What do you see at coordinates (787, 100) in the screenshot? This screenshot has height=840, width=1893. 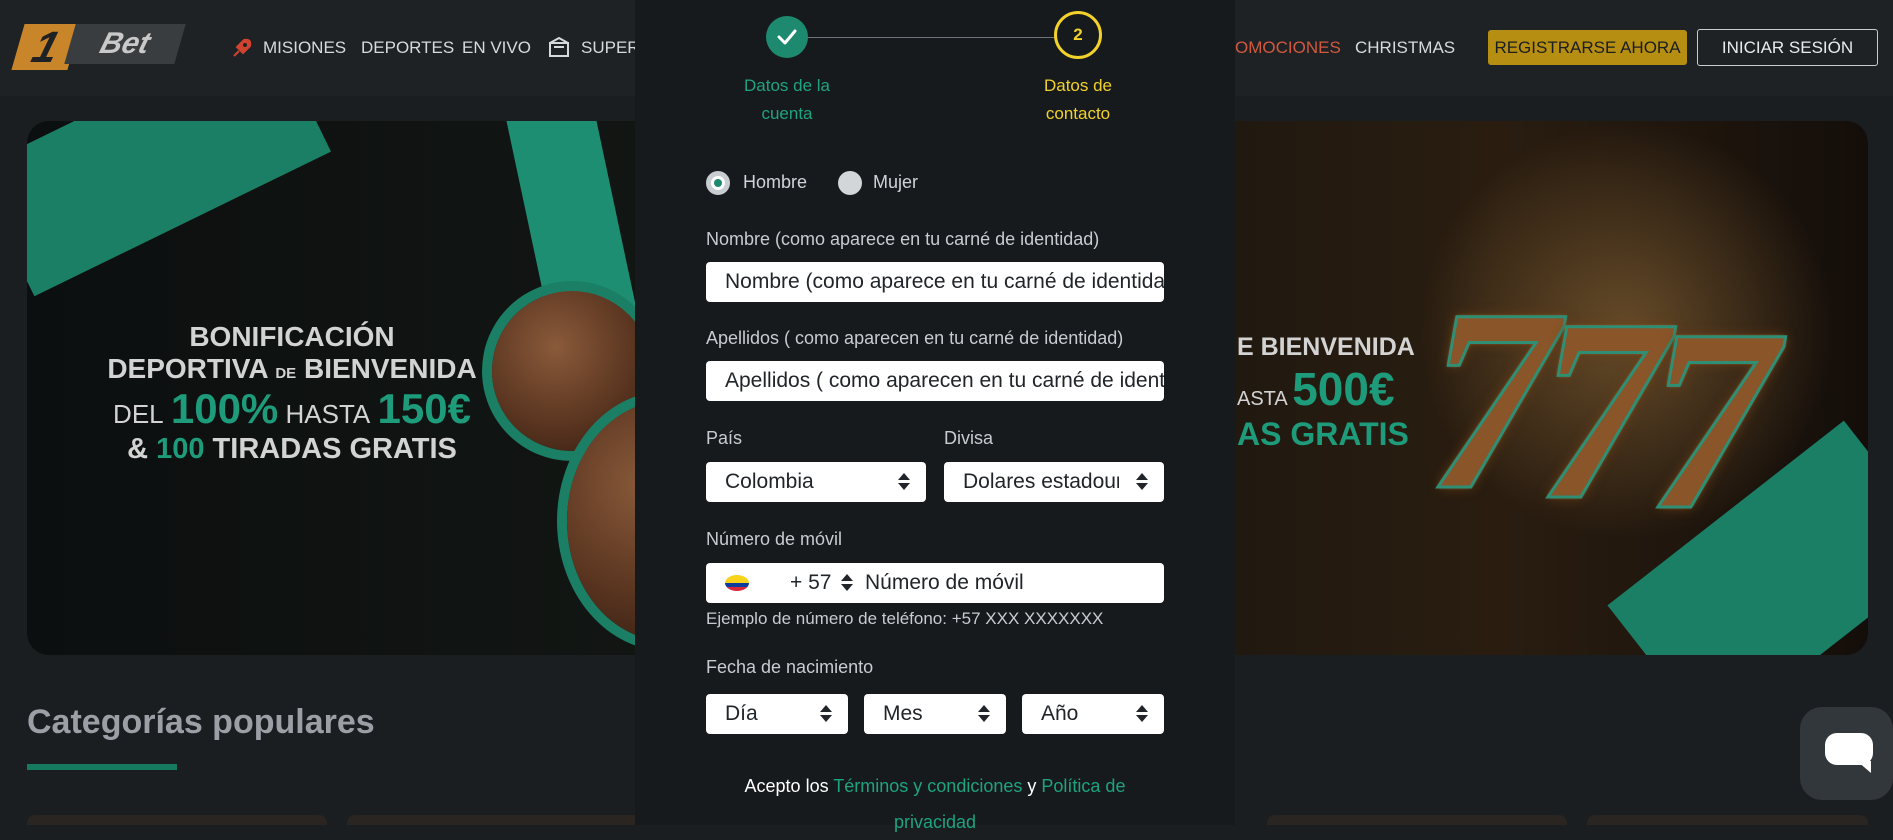 I see `step-1-label: Datos de la cuenta` at bounding box center [787, 100].